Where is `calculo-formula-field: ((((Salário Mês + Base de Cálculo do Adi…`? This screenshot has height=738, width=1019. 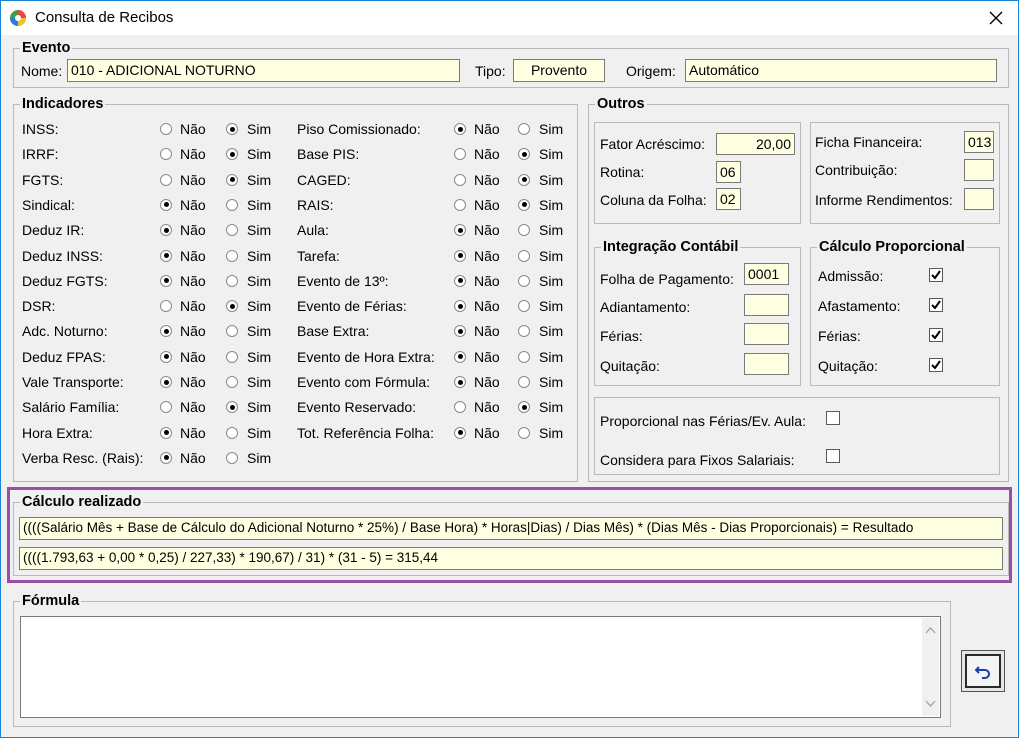
calculo-formula-field: ((((Salário Mês + Base de Cálculo do Adi… is located at coordinates (511, 528).